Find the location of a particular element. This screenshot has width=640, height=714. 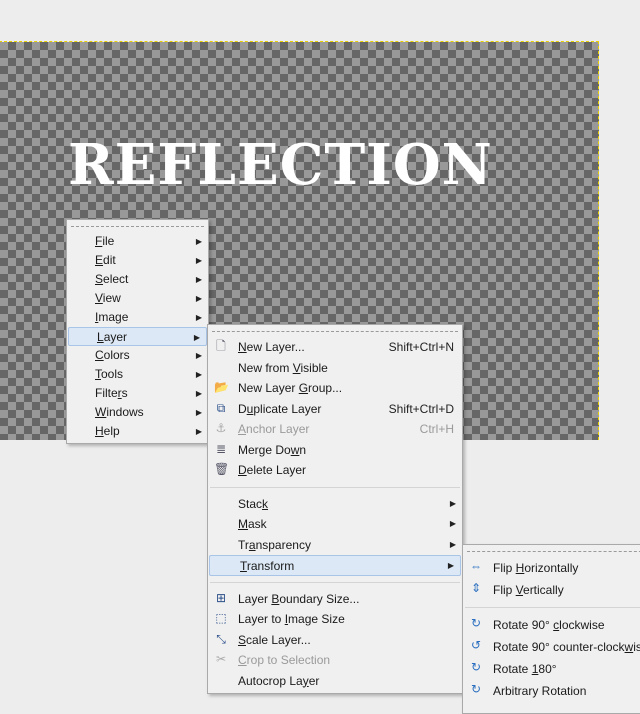

rotate-clockwise-icon: ↻ is located at coordinates (476, 623).